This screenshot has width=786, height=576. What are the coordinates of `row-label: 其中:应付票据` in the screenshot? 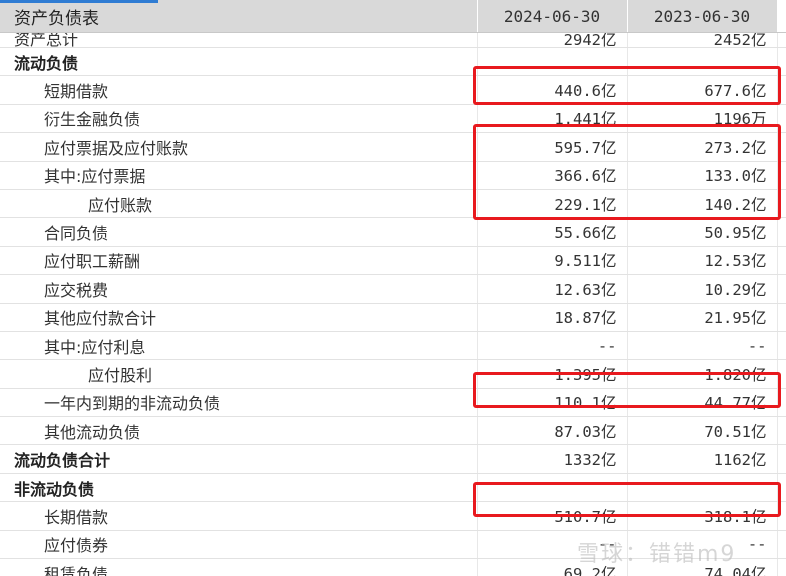 It's located at (238, 175).